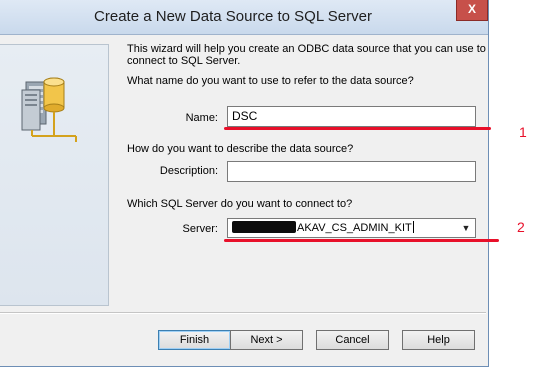 Image resolution: width=557 pixels, height=371 pixels. Describe the element at coordinates (351, 171) in the screenshot. I see `description-field` at that location.